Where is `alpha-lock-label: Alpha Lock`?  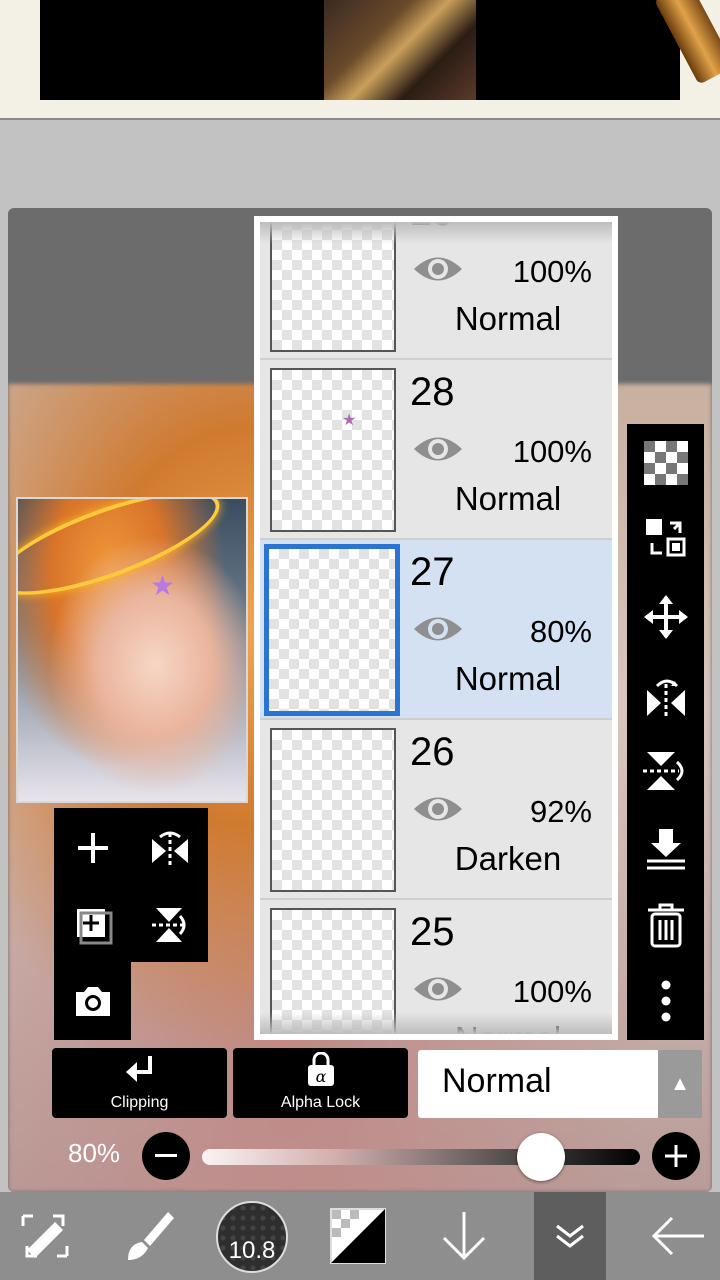 alpha-lock-label: Alpha Lock is located at coordinates (320, 1102).